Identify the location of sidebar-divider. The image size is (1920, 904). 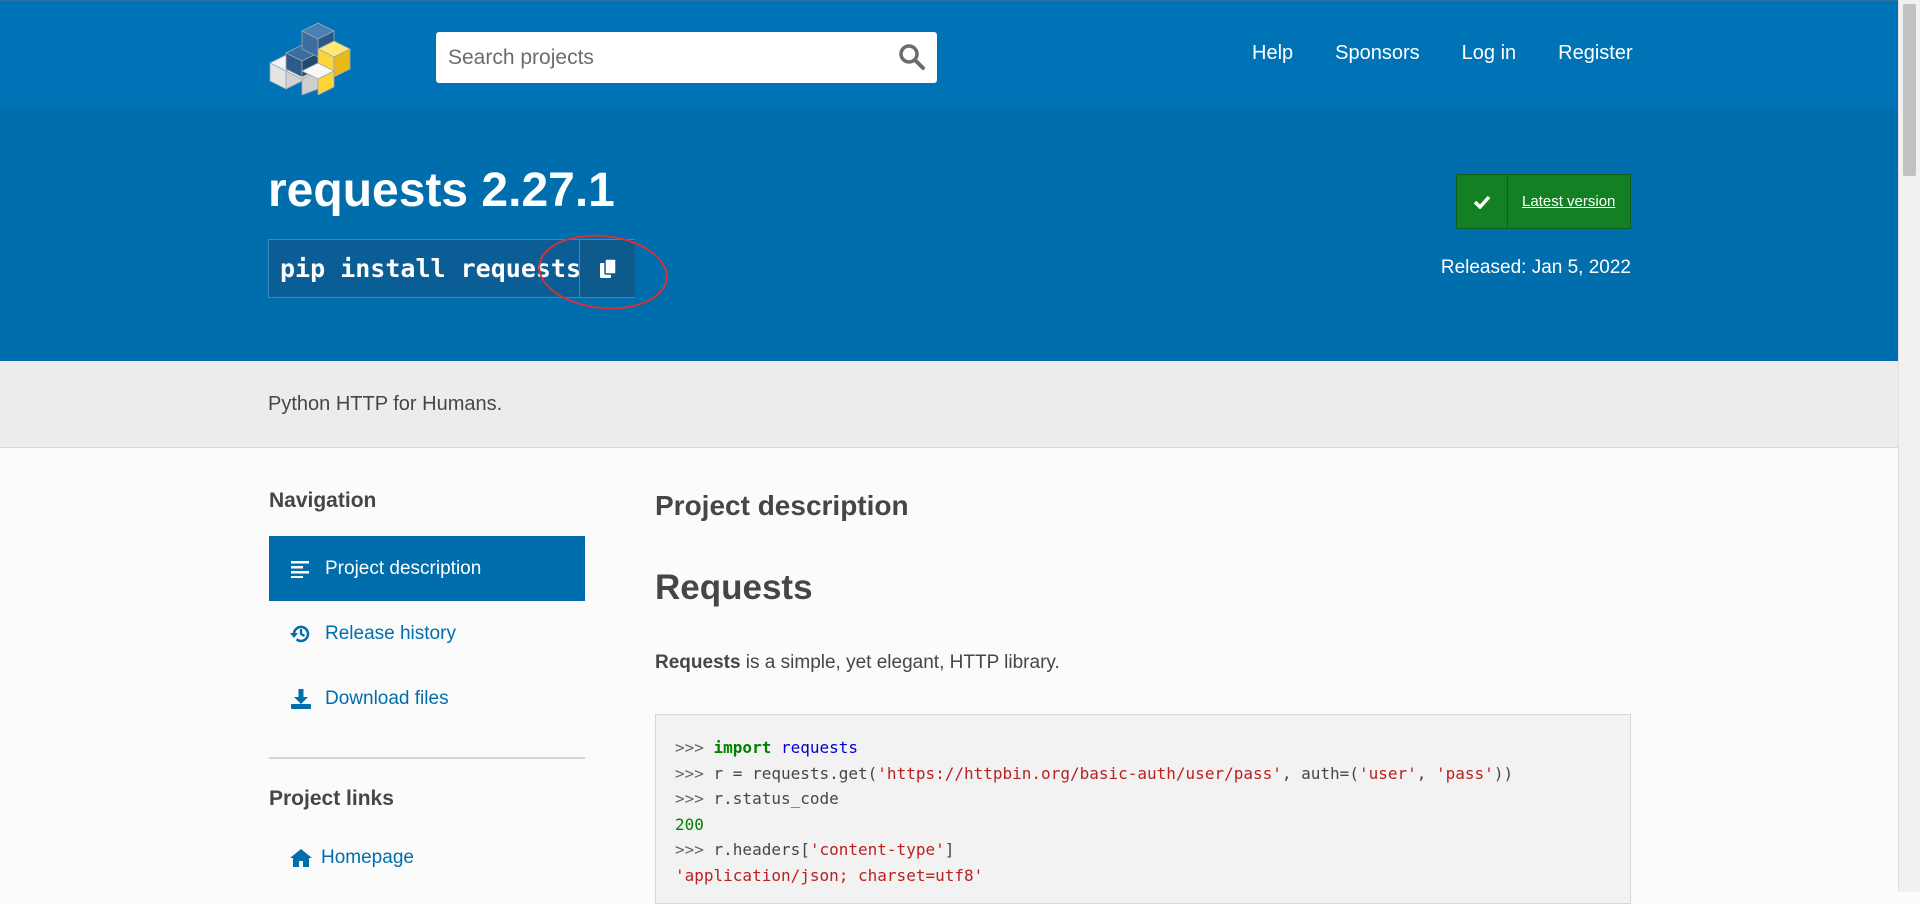
(427, 758).